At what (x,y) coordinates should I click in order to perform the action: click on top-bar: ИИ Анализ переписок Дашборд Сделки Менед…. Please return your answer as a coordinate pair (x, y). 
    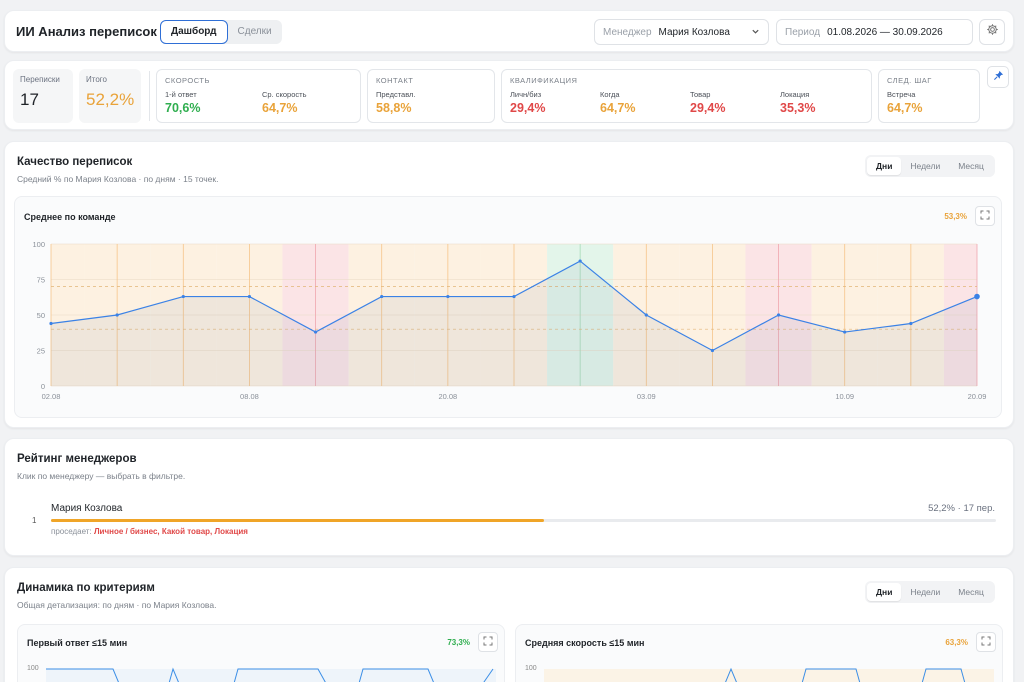
    Looking at the image, I should click on (509, 31).